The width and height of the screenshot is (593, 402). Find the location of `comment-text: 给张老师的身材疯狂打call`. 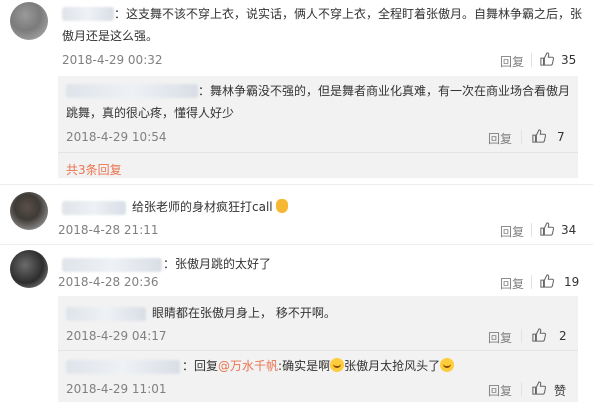

comment-text: 给张老师的身材疯狂打call is located at coordinates (210, 207).